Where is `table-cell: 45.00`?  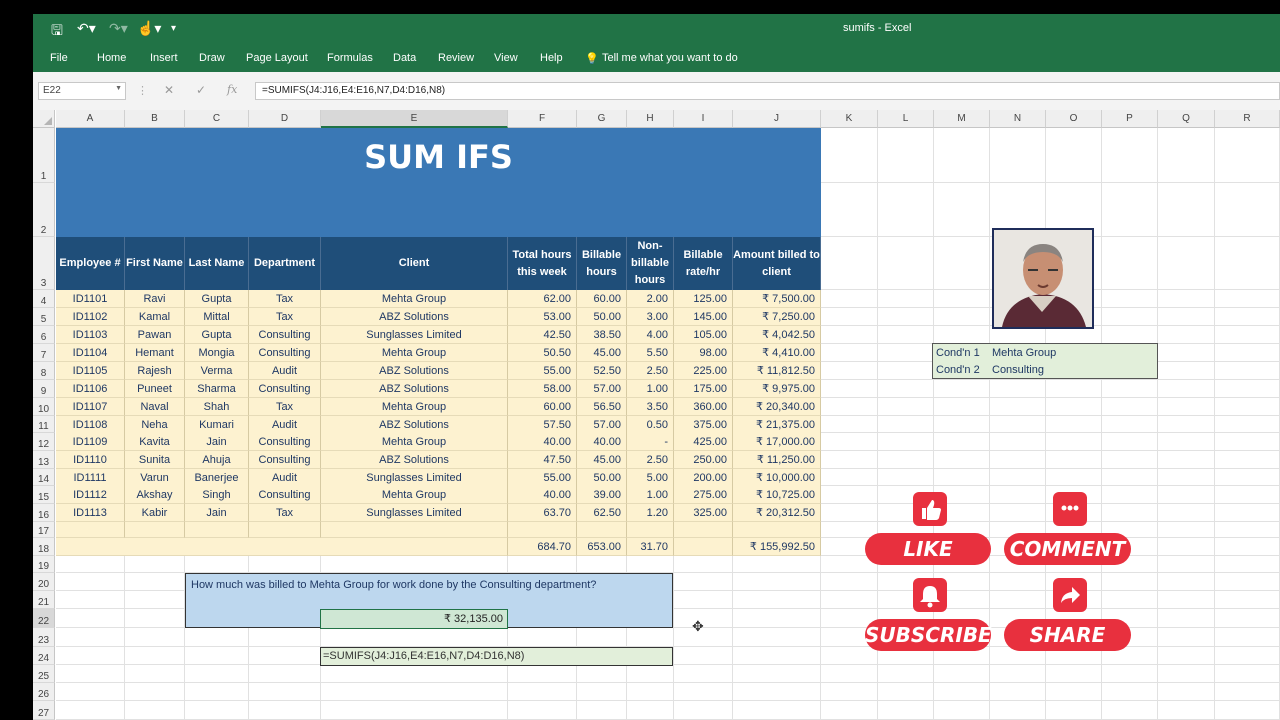
table-cell: 45.00 is located at coordinates (602, 353).